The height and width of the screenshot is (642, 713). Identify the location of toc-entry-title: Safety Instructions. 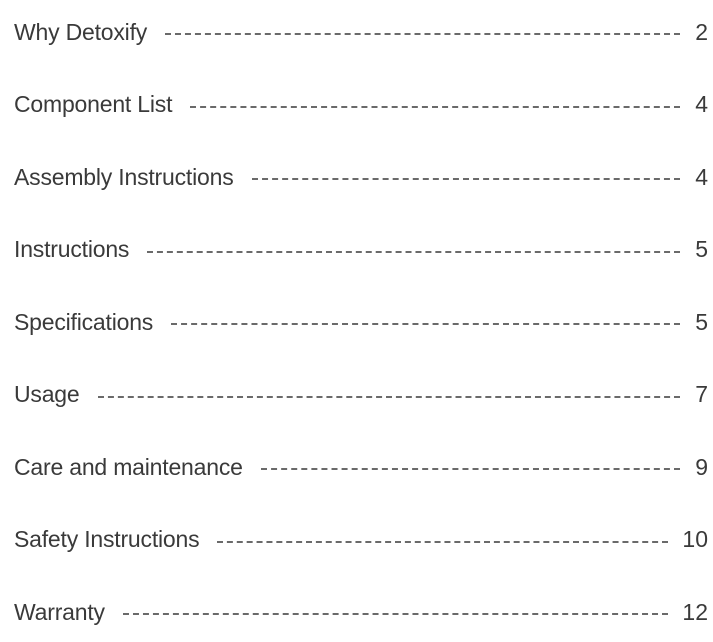
(107, 539).